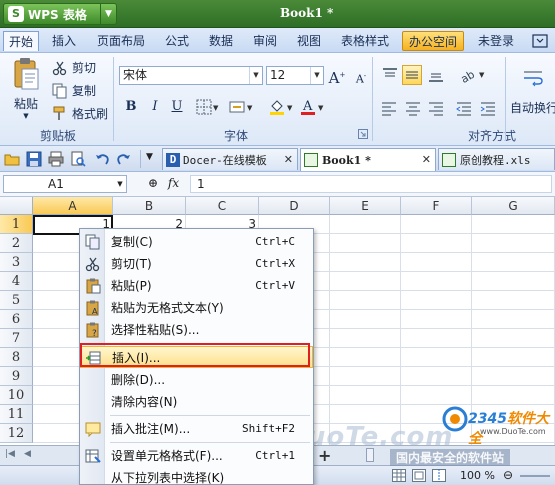 The image size is (555, 485). I want to click on row-header-7: 7, so click(16, 338).